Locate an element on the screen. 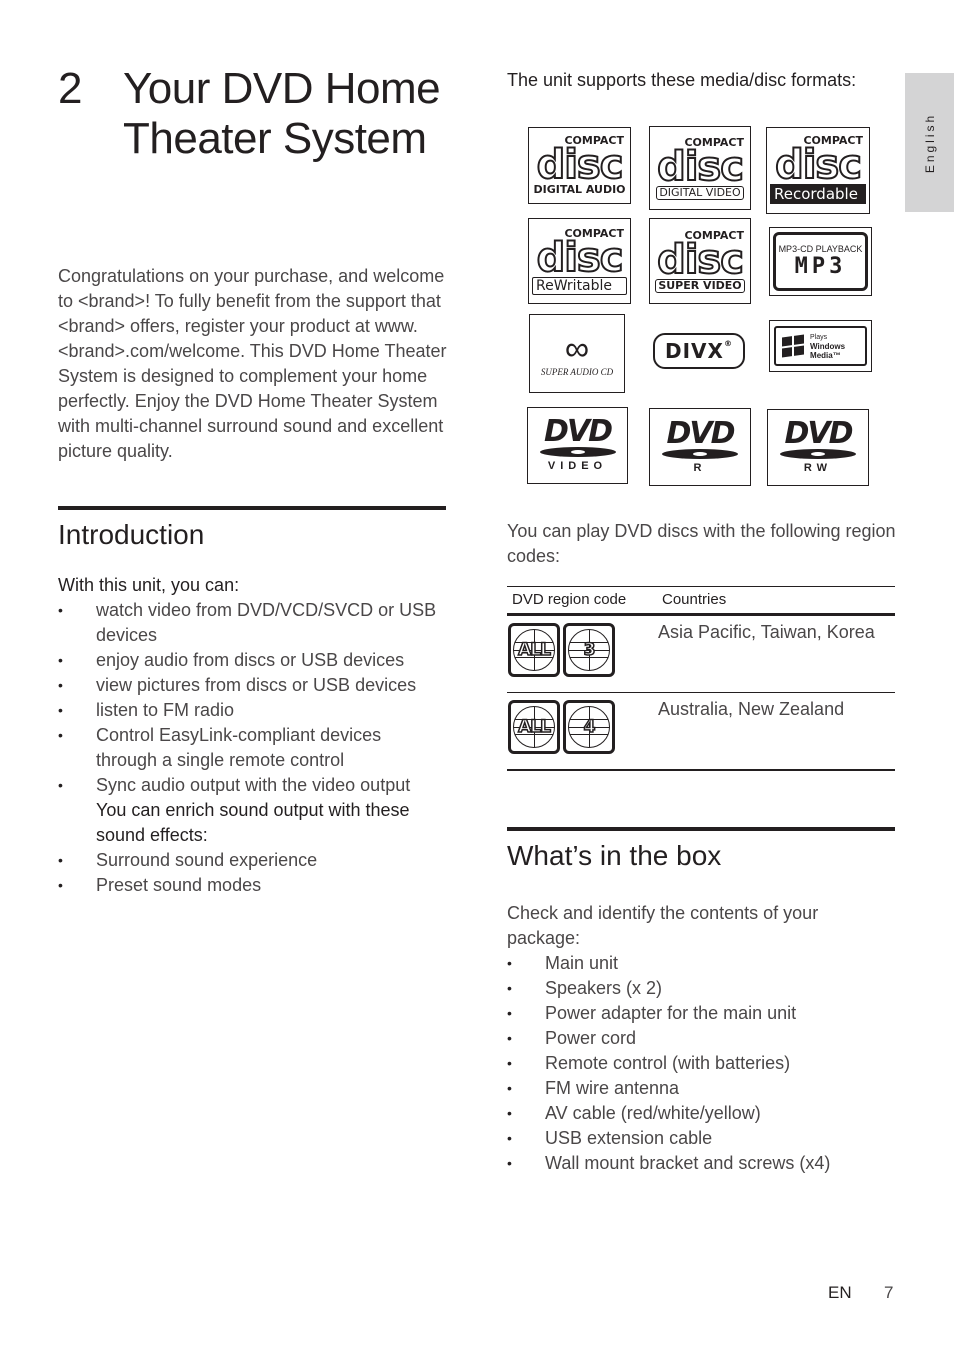  list-item: Power cord is located at coordinates (701, 1038).